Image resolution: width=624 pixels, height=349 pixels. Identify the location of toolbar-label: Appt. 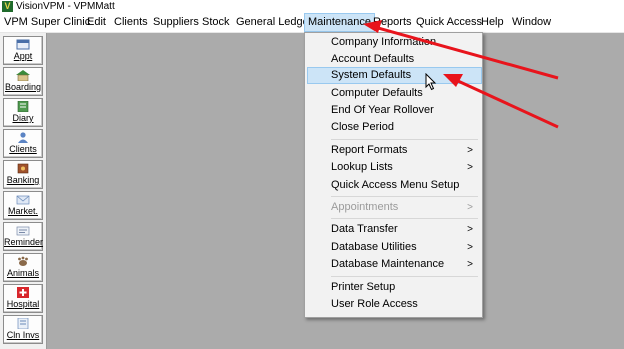
(23, 56).